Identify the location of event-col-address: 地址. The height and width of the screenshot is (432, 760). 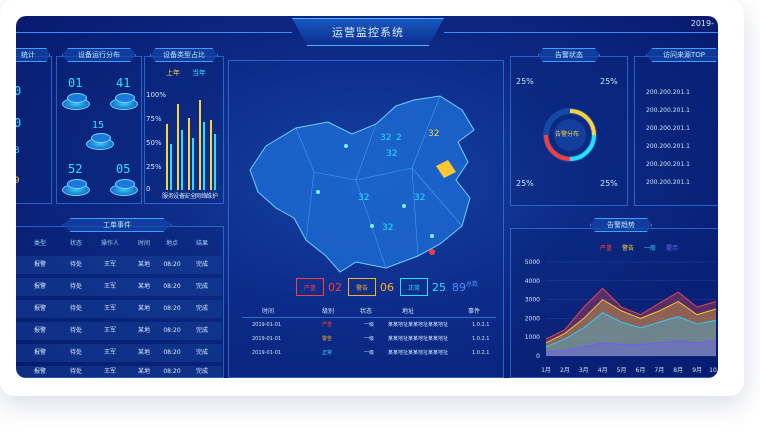
(408, 311).